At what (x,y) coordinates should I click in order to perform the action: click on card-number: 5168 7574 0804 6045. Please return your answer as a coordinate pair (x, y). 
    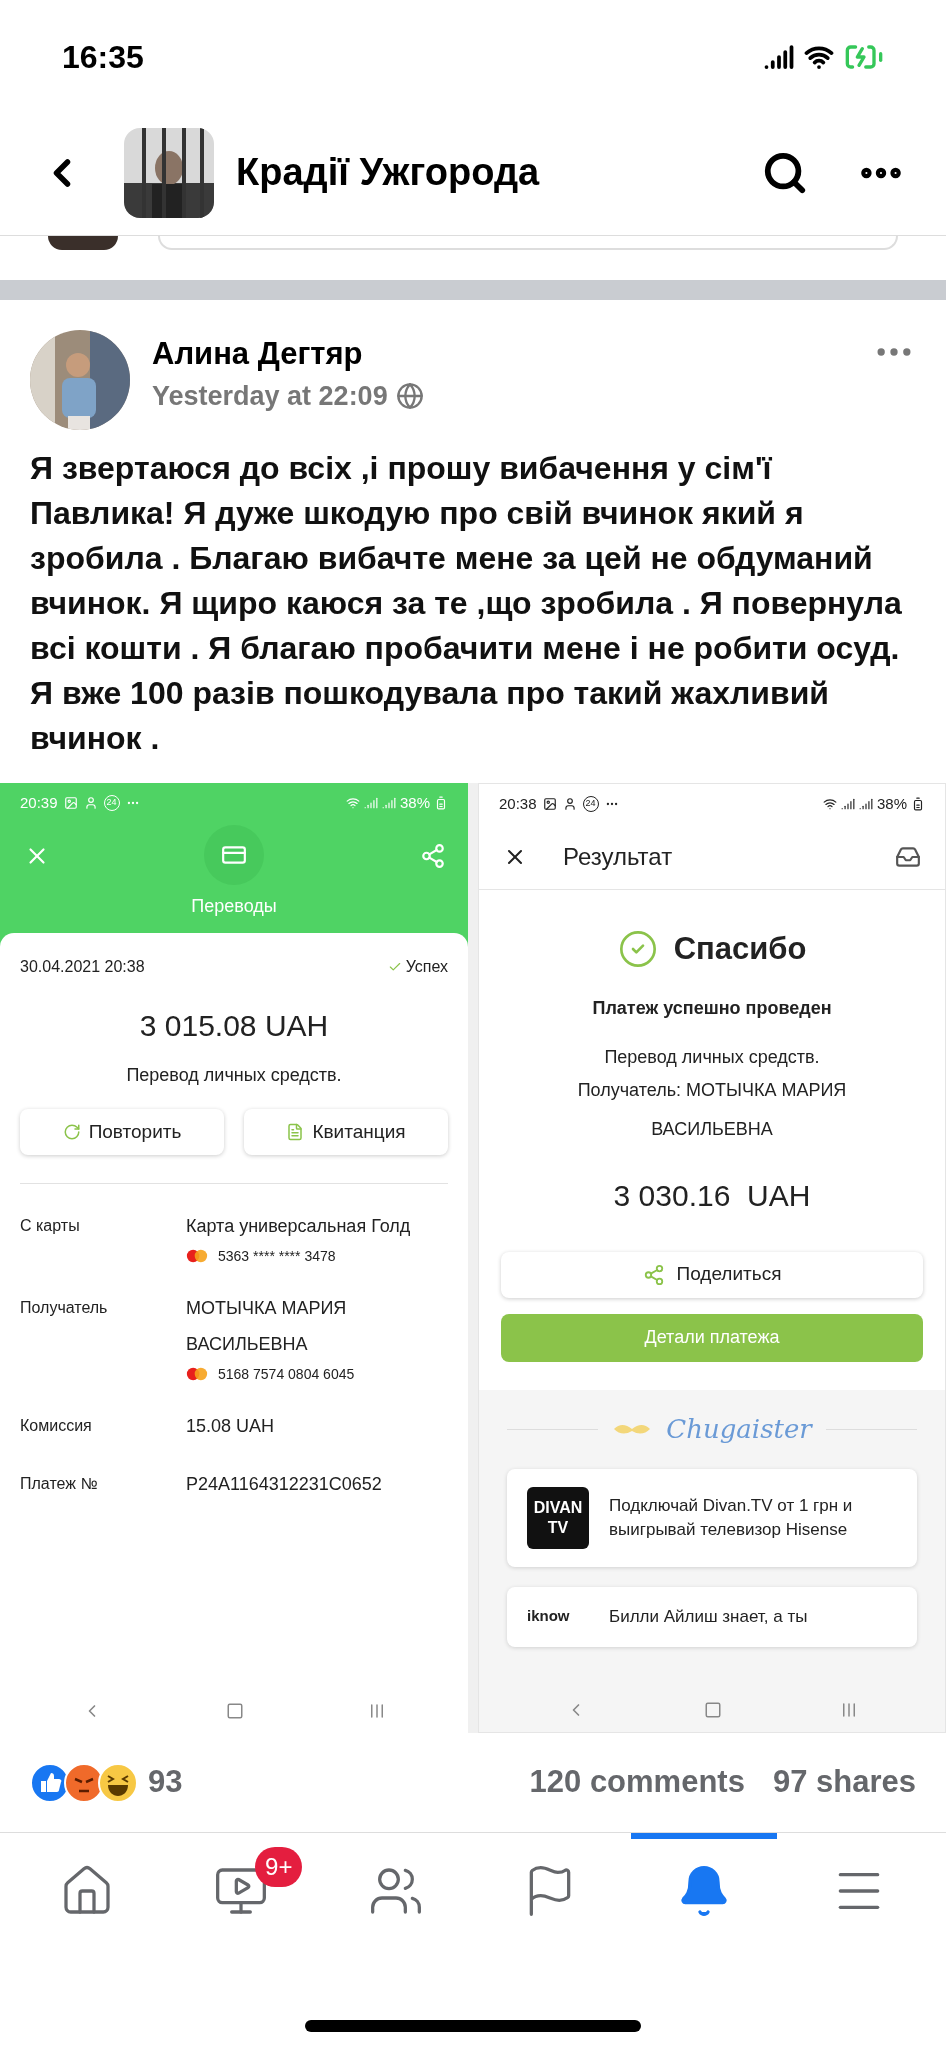
    Looking at the image, I should click on (286, 1374).